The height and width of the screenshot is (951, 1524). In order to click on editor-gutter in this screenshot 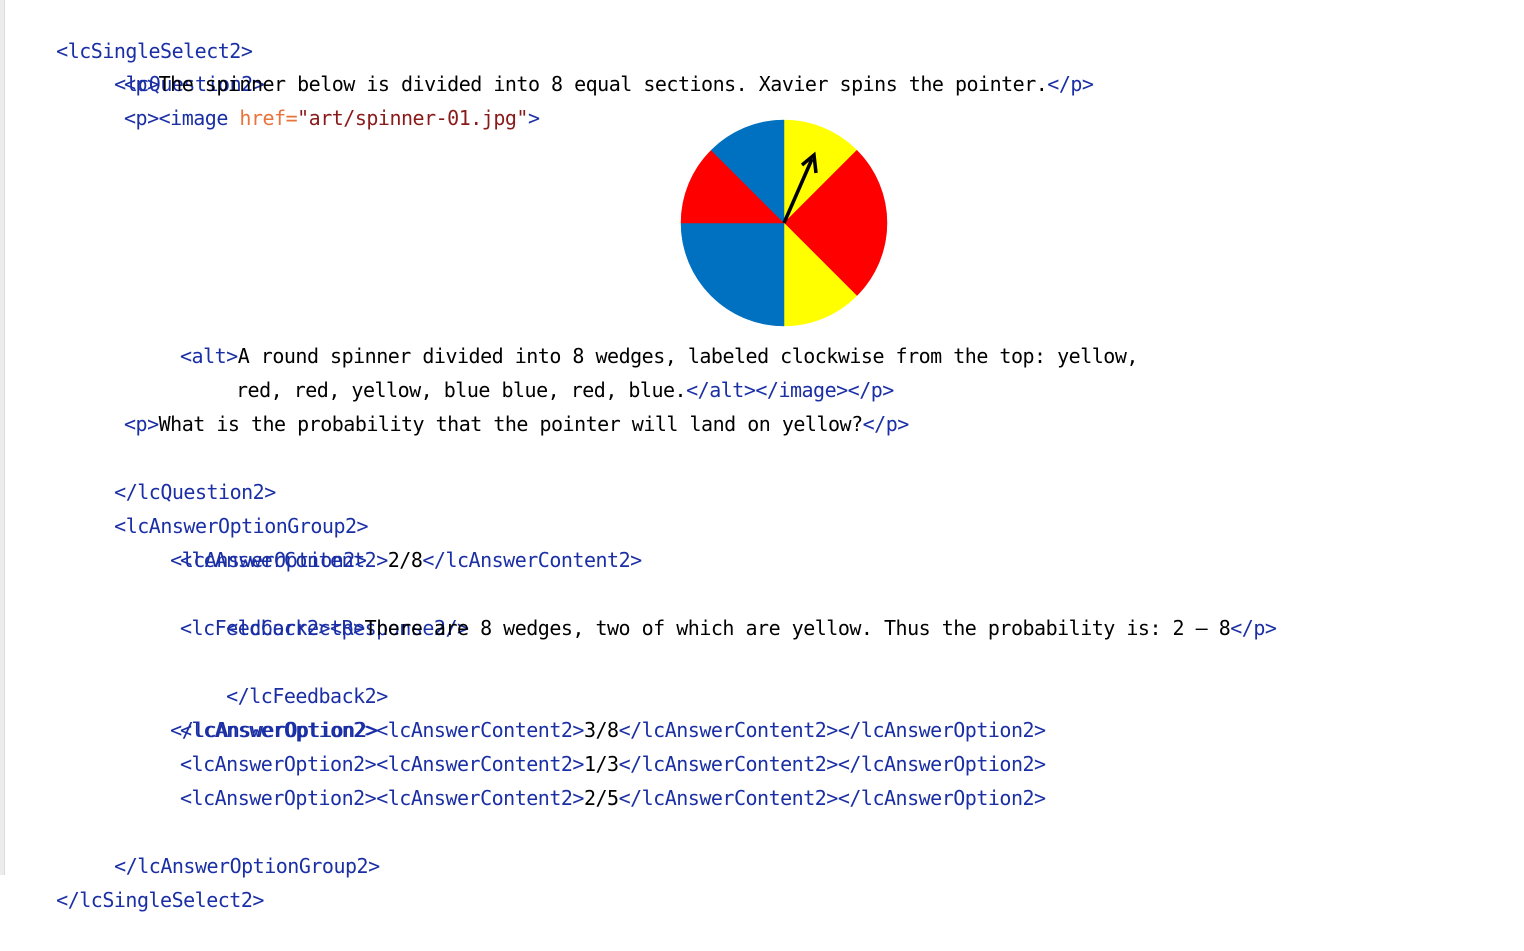, I will do `click(2, 437)`.